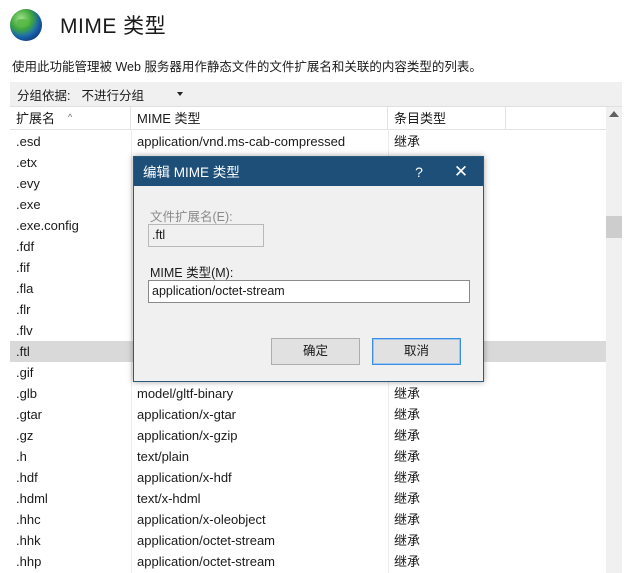 Image resolution: width=630 pixels, height=573 pixels. What do you see at coordinates (169, 498) in the screenshot?
I see `cell-mime-type: text/x-hdml` at bounding box center [169, 498].